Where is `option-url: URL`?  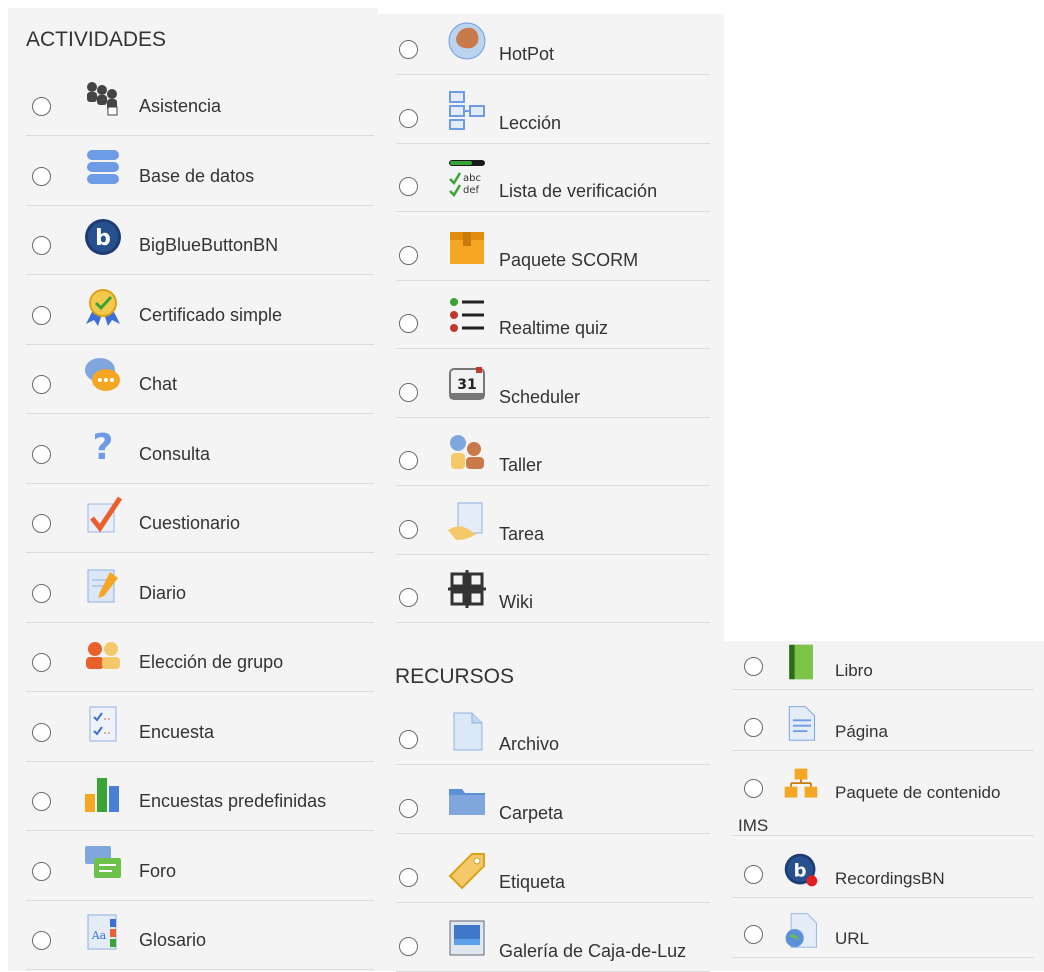
option-url: URL is located at coordinates (883, 933).